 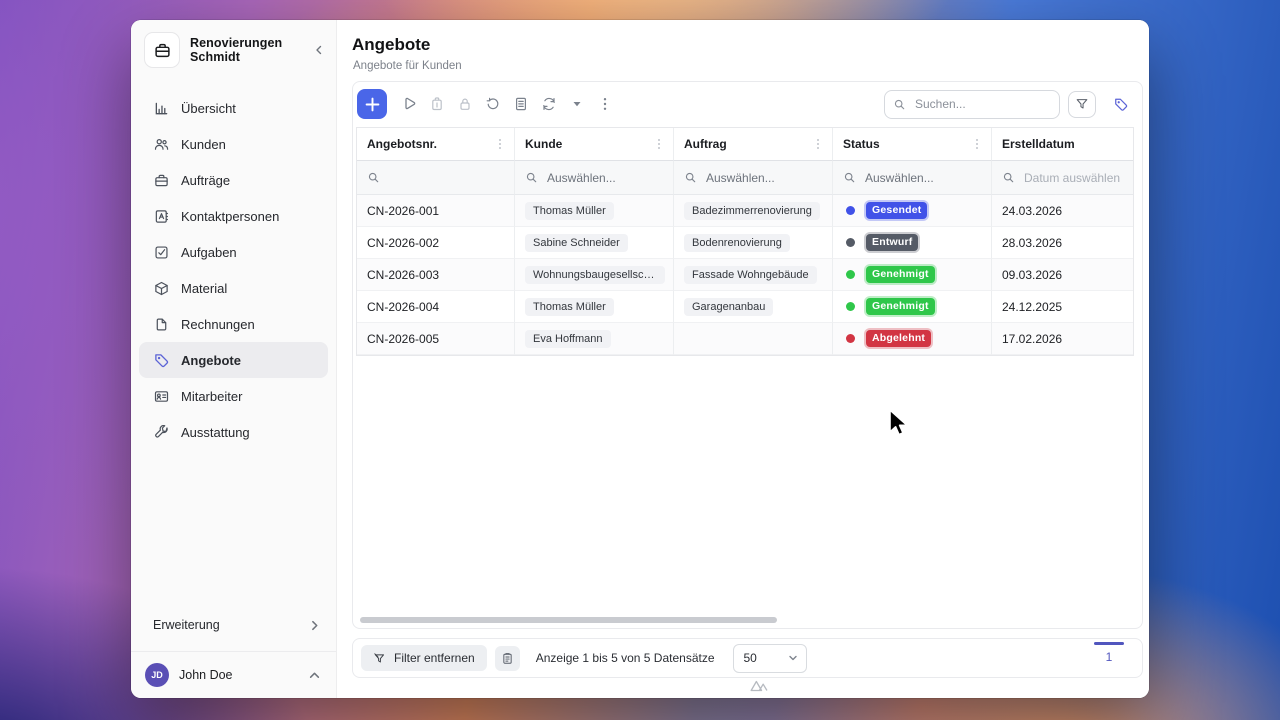 What do you see at coordinates (594, 339) in the screenshot?
I see `cell-kunde: Eva Hoffmann` at bounding box center [594, 339].